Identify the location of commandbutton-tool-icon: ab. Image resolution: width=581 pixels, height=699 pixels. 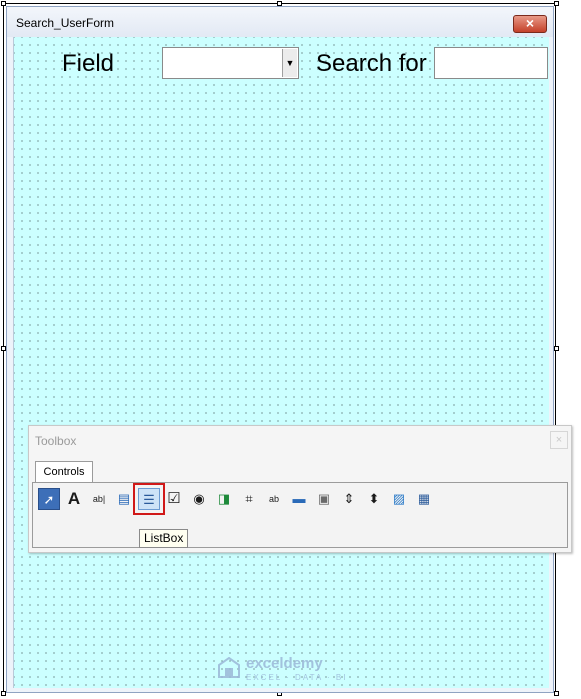
(274, 499).